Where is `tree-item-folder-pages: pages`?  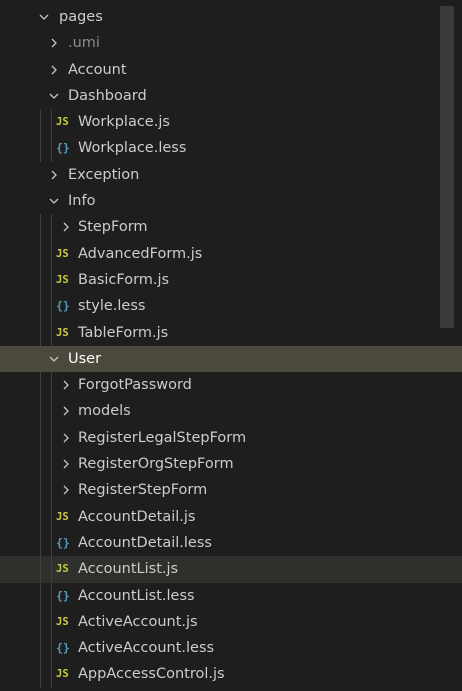
tree-item-folder-pages: pages is located at coordinates (231, 17).